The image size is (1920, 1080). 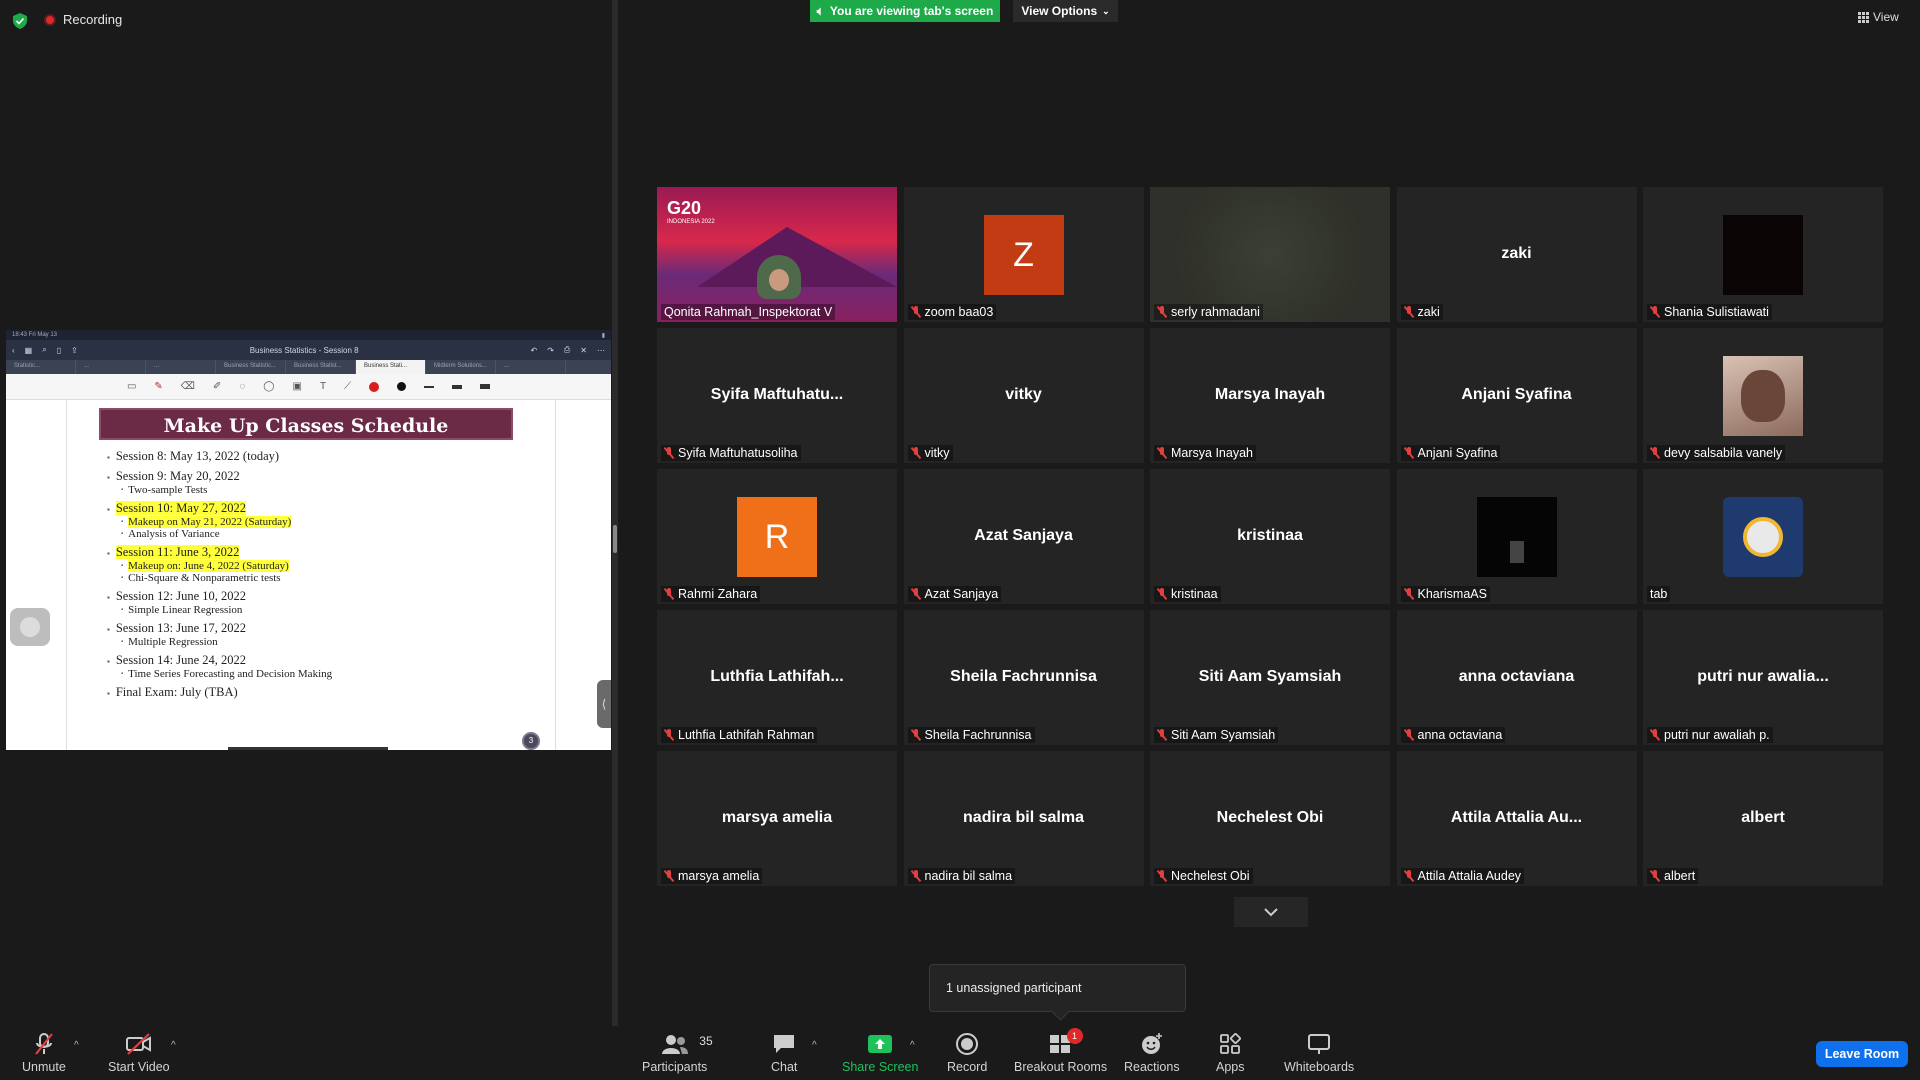 I want to click on page-number-badge: 3, so click(x=531, y=741).